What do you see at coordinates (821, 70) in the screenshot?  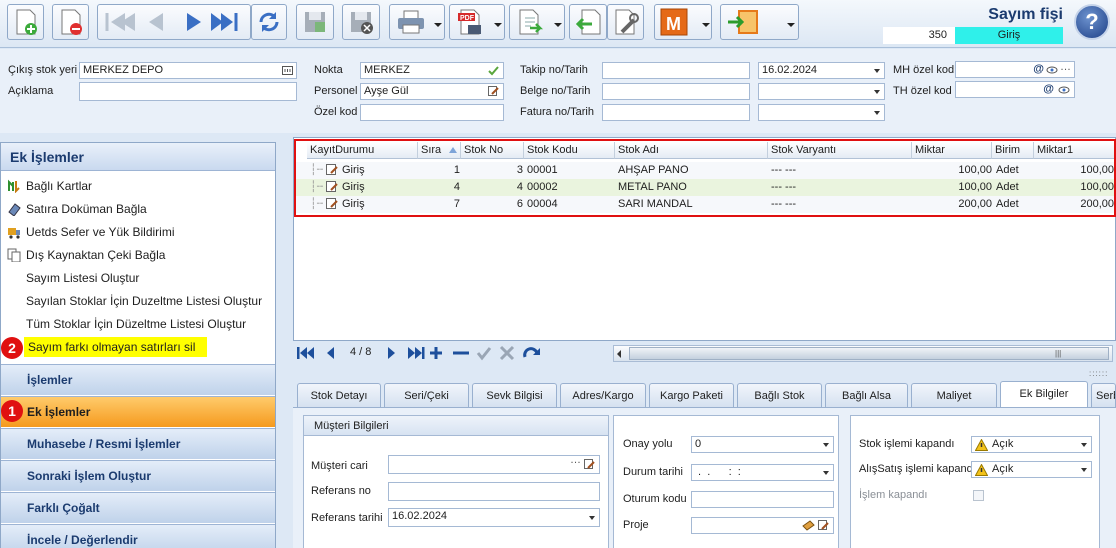 I see `takip-date-field: 16.02.2024` at bounding box center [821, 70].